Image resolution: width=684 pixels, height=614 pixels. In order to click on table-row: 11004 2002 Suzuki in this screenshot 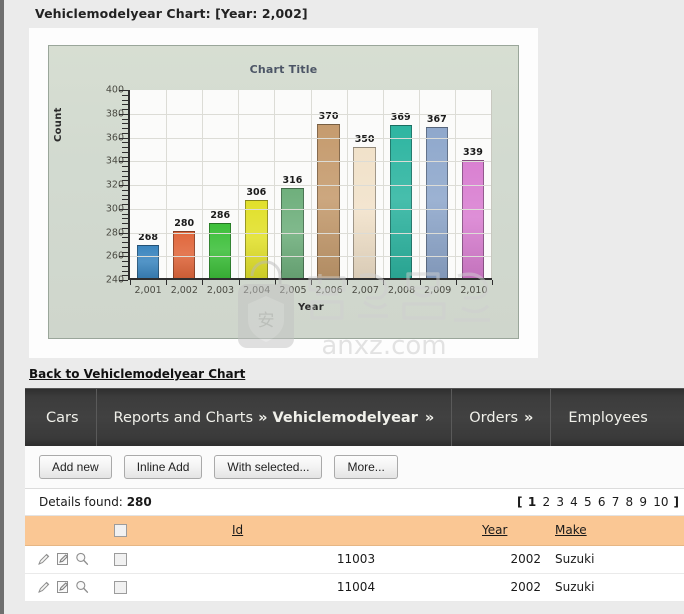, I will do `click(354, 587)`.